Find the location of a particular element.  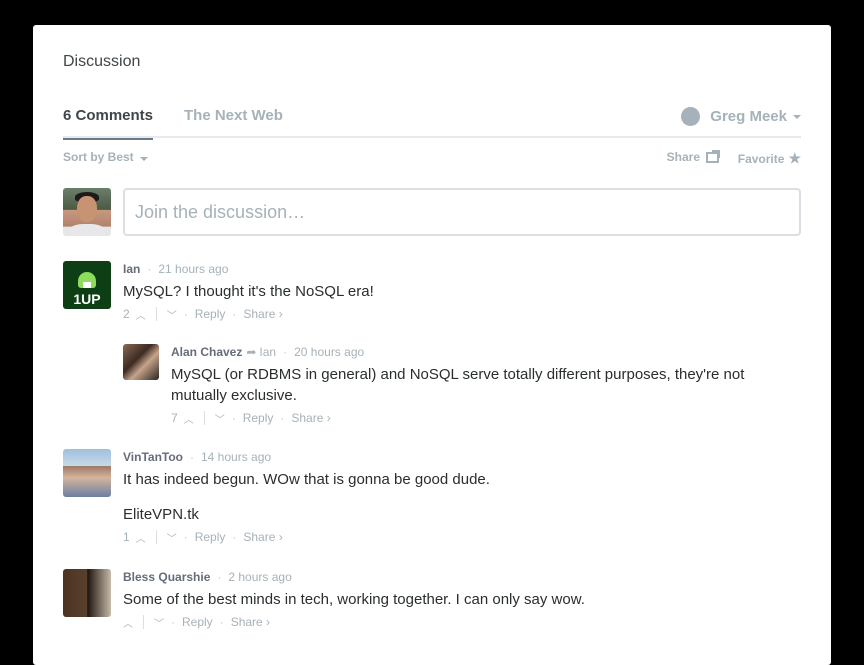

in-reply-to: ➦ Ian is located at coordinates (261, 352).